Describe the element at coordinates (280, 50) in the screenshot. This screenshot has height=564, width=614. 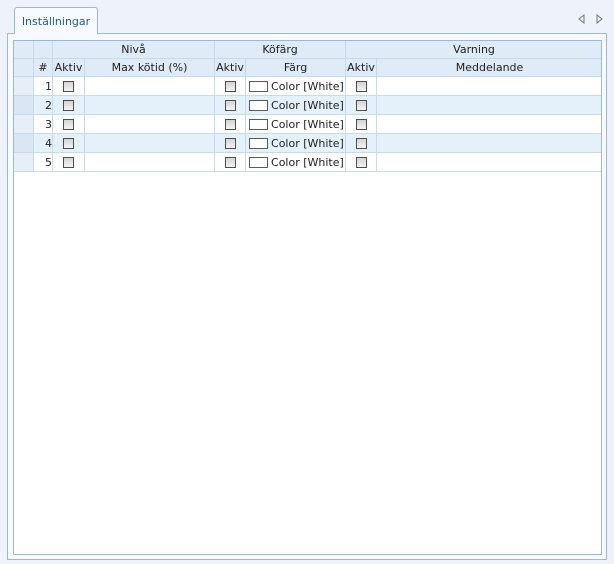
I see `group-header-queue-color: Köfärg` at that location.